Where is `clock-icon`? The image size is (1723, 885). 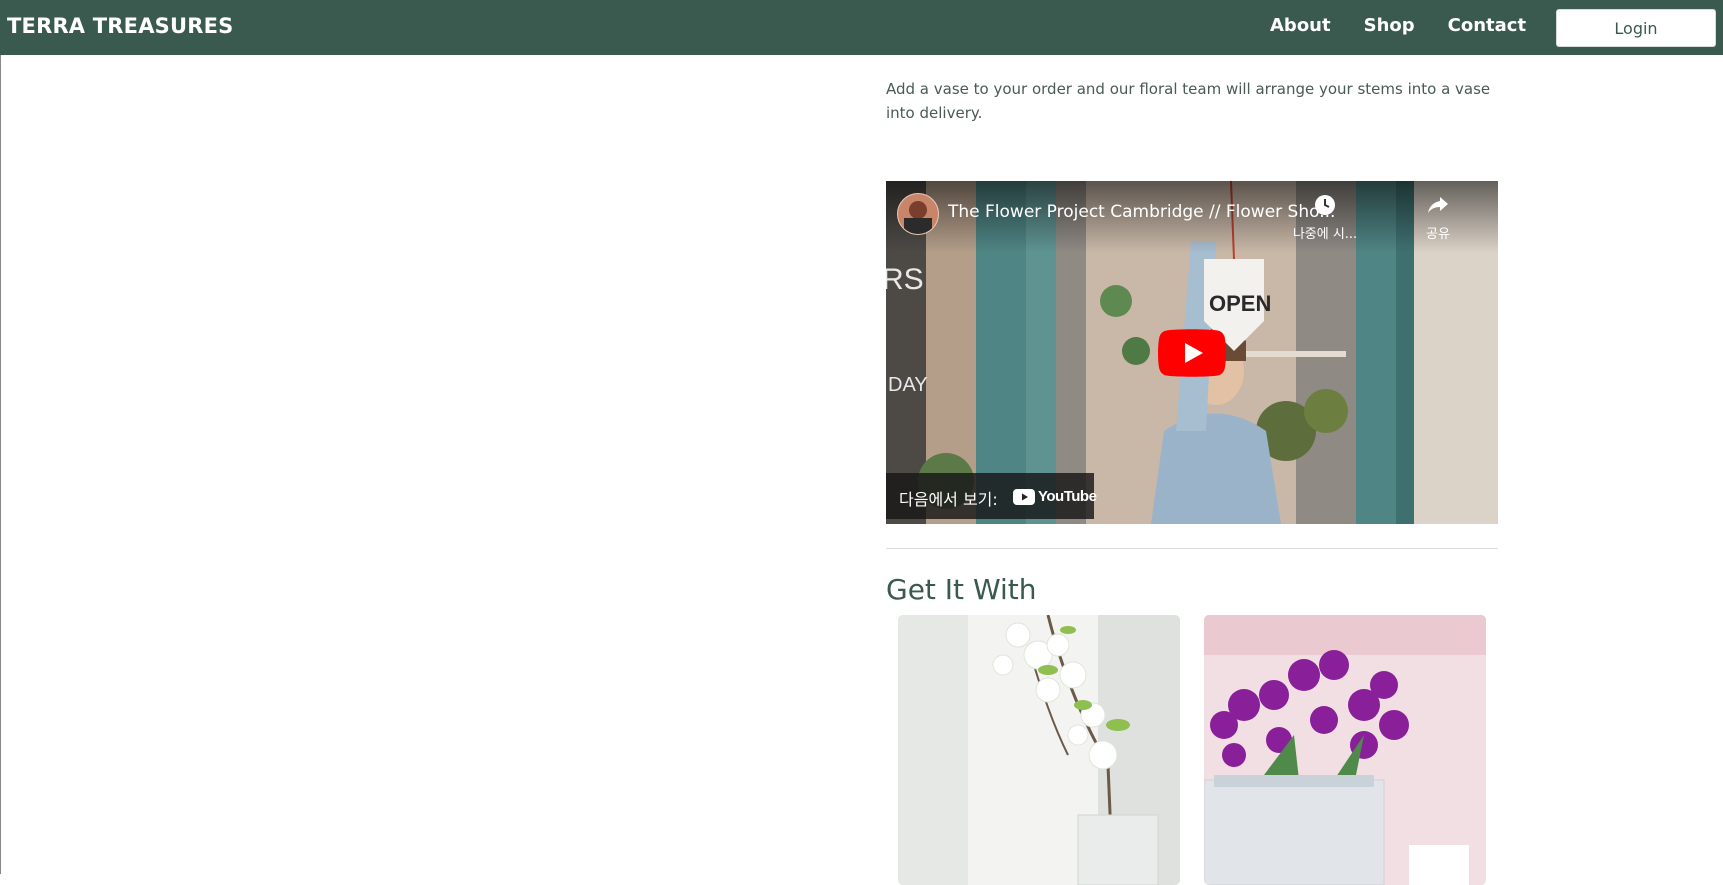
clock-icon is located at coordinates (1325, 205).